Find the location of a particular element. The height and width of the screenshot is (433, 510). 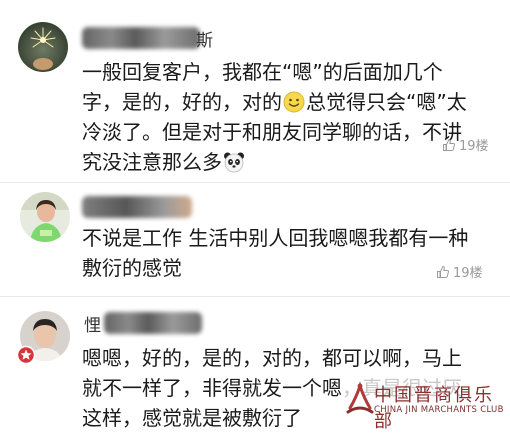

club-logo-icon is located at coordinates (360, 397).